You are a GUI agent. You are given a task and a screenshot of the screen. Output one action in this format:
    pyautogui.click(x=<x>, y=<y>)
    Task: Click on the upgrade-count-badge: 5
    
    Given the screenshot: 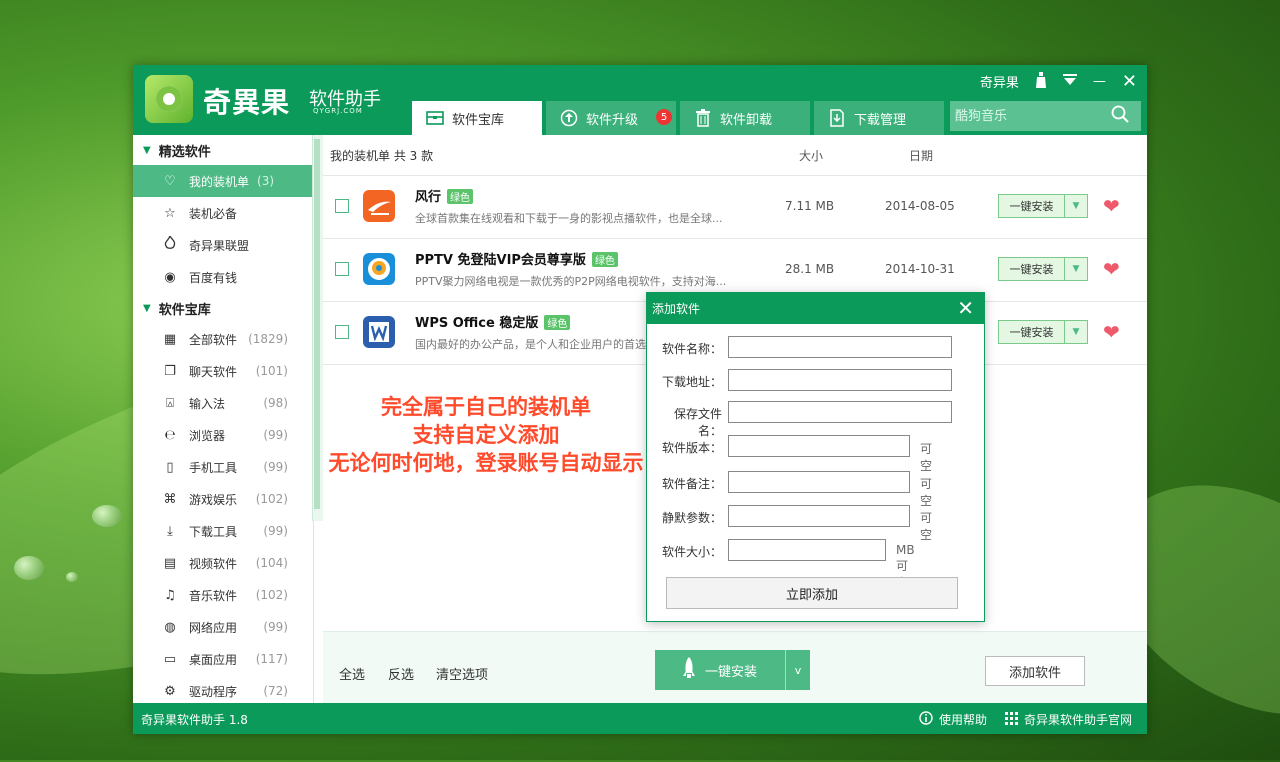 What is the action you would take?
    pyautogui.click(x=664, y=117)
    